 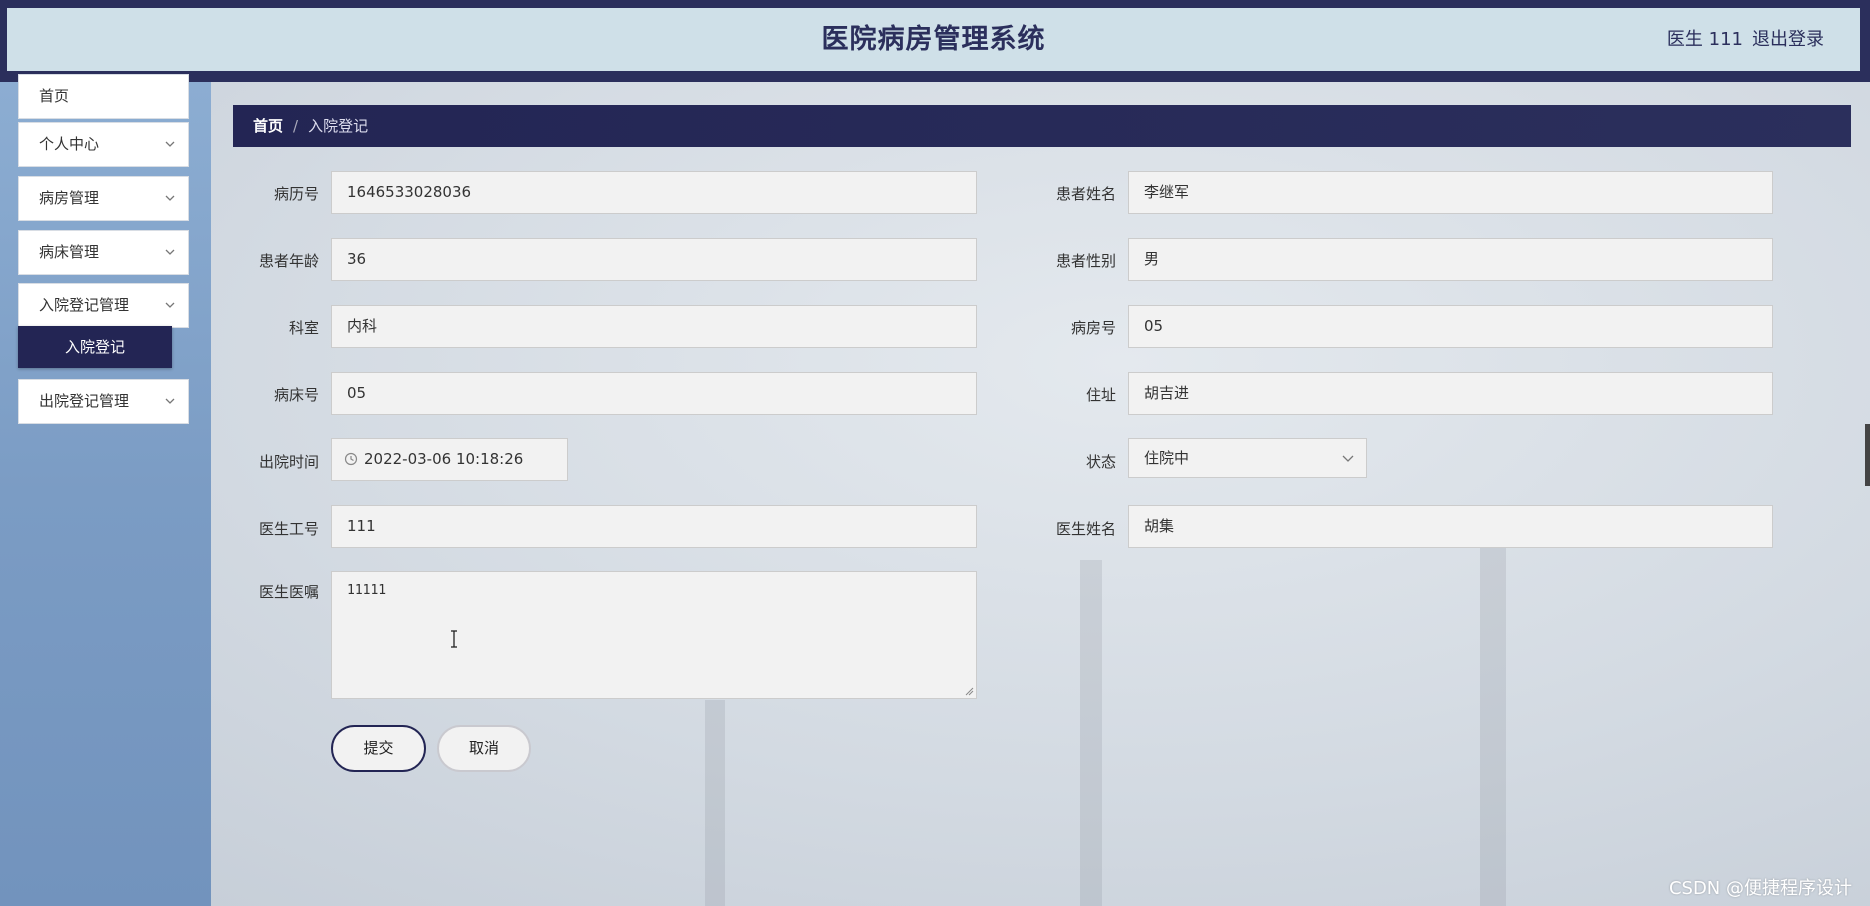 I want to click on doctor-name-label: 医生姓名, so click(x=1085, y=529).